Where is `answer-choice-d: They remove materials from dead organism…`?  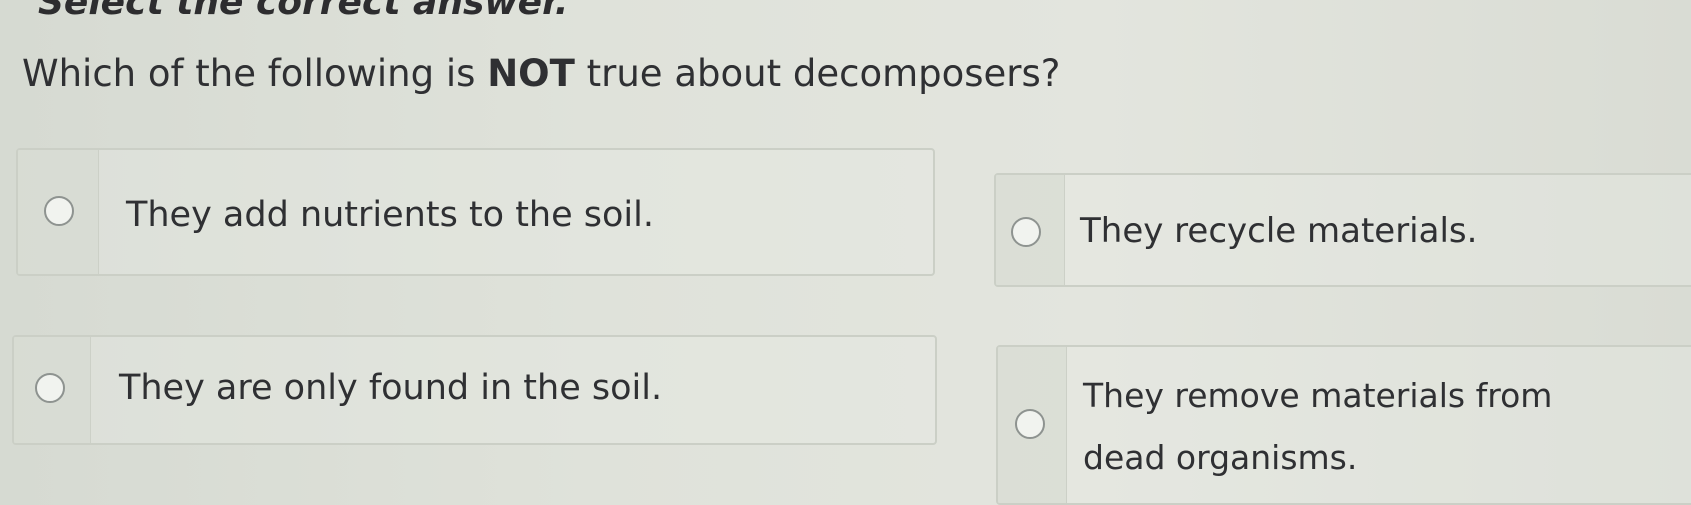
answer-choice-d: They remove materials from dead organism… is located at coordinates (1343, 425).